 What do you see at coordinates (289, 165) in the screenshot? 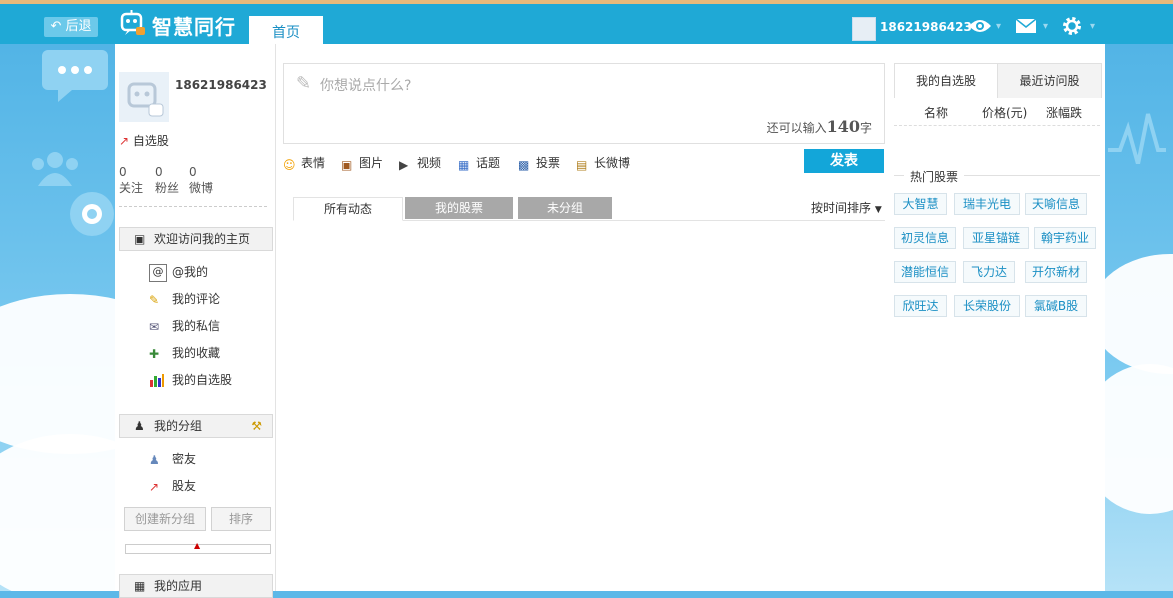
I see `smiley-icon: ☺` at bounding box center [289, 165].